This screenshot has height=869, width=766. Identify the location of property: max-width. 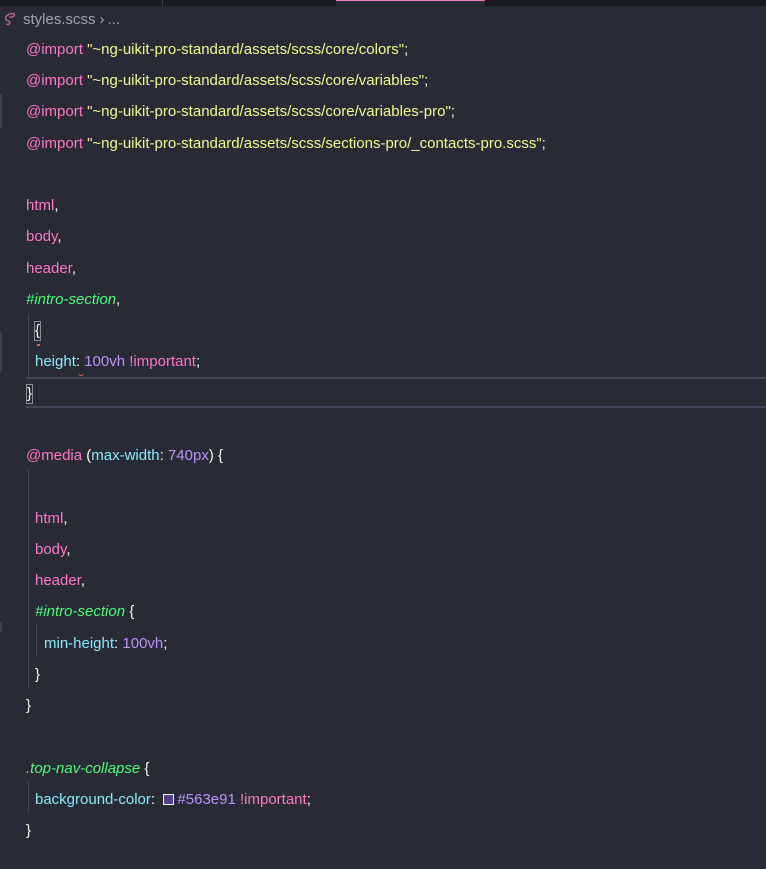
(125, 455).